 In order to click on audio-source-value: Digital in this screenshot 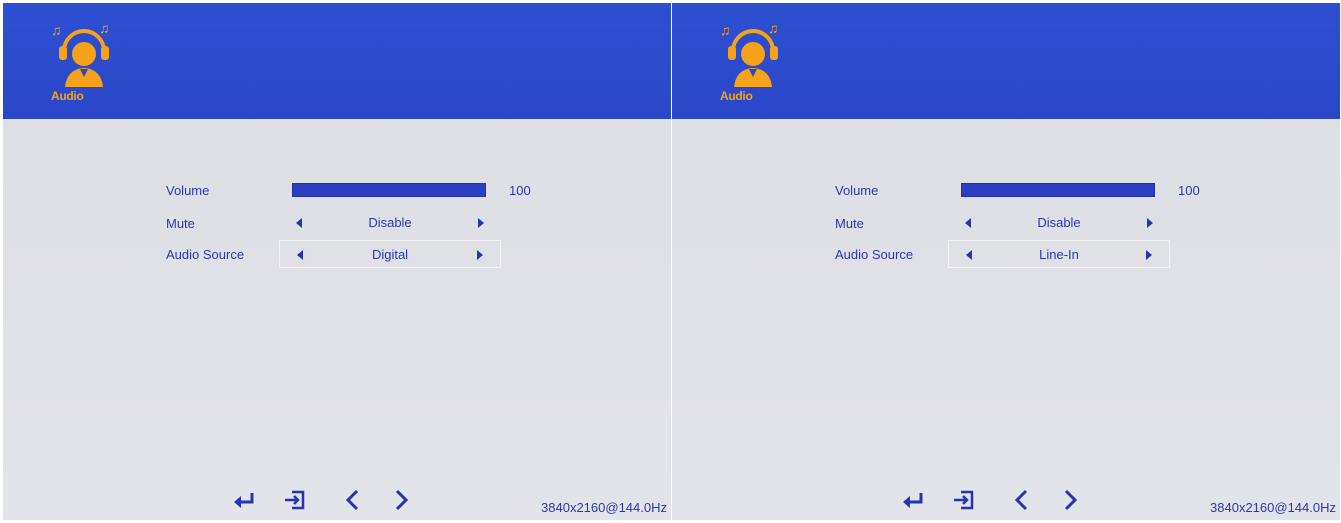, I will do `click(390, 254)`.